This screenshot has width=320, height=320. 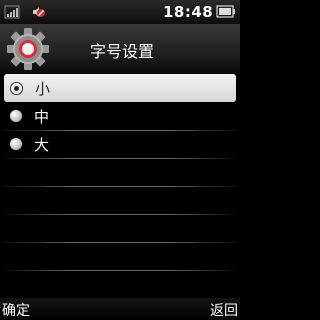 I want to click on status-bar: 18:48, so click(x=120, y=12).